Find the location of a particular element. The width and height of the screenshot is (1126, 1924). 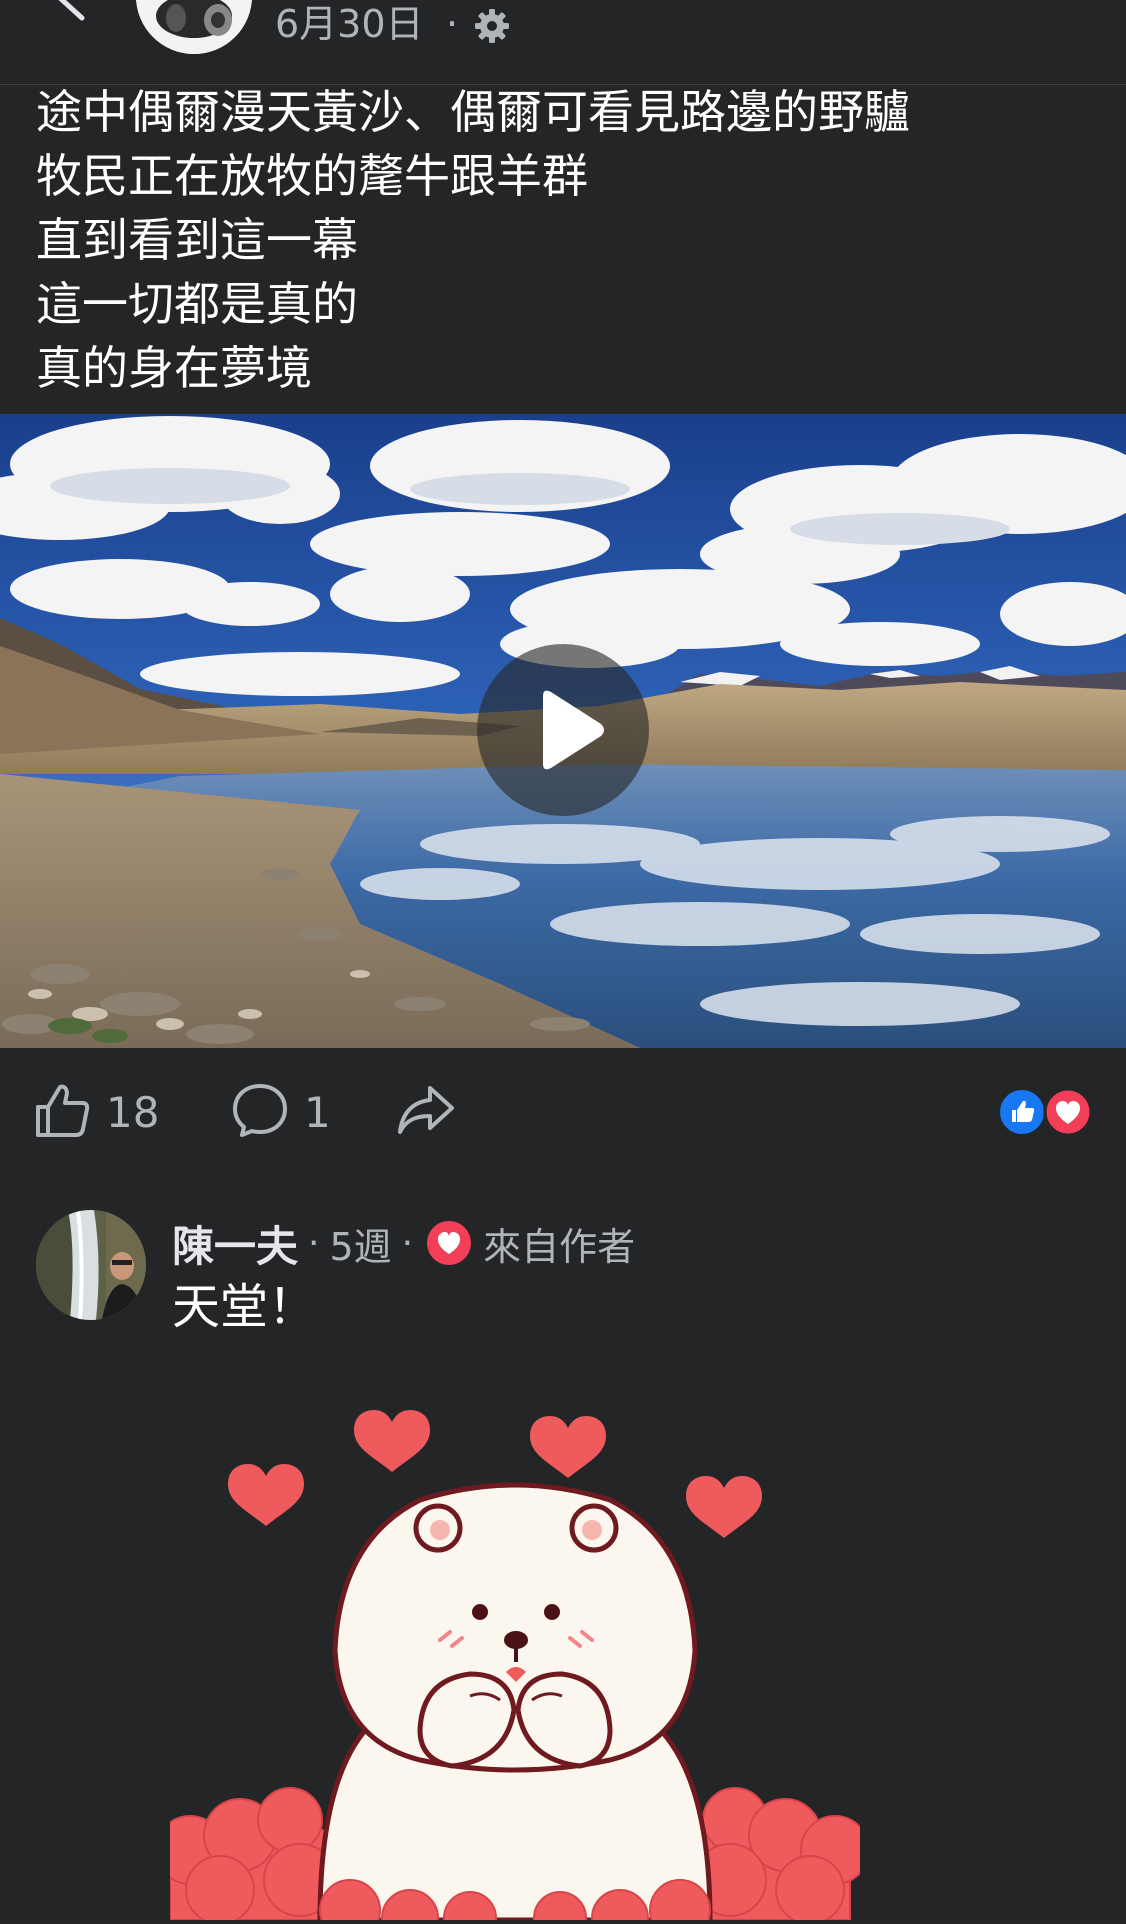

comment-button: 1 is located at coordinates (280, 1112).